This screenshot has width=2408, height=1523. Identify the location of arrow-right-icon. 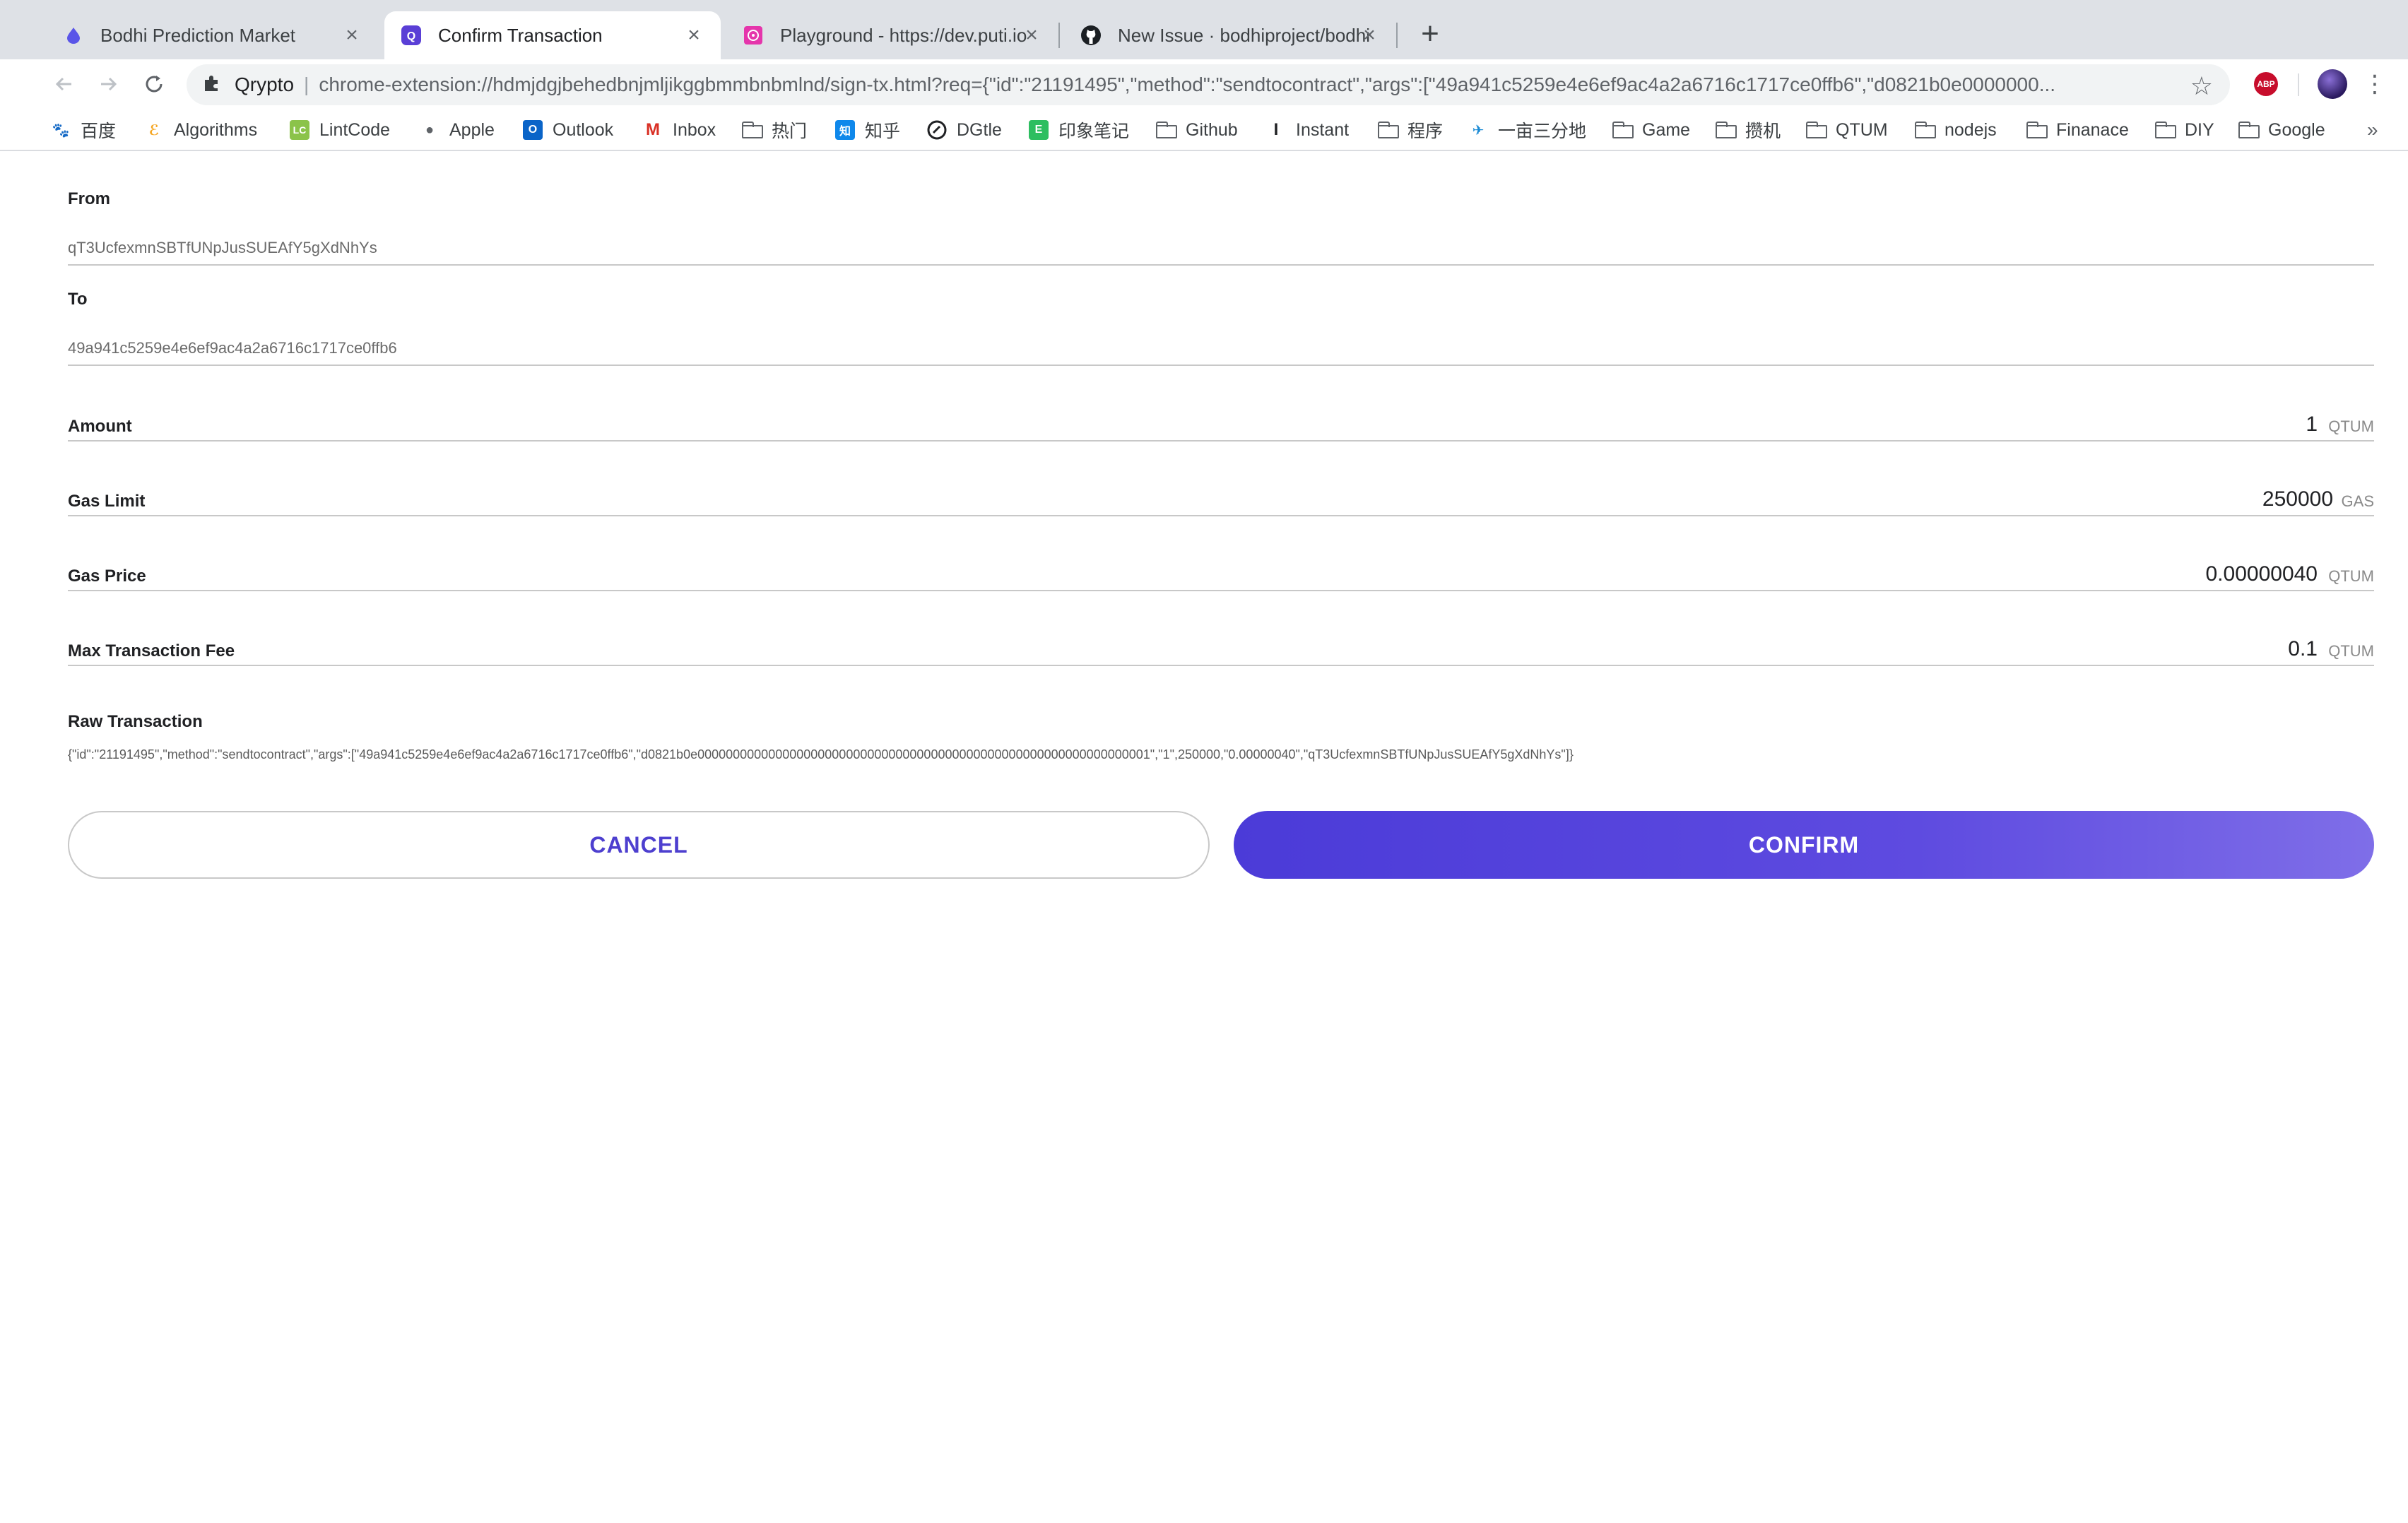
(109, 84).